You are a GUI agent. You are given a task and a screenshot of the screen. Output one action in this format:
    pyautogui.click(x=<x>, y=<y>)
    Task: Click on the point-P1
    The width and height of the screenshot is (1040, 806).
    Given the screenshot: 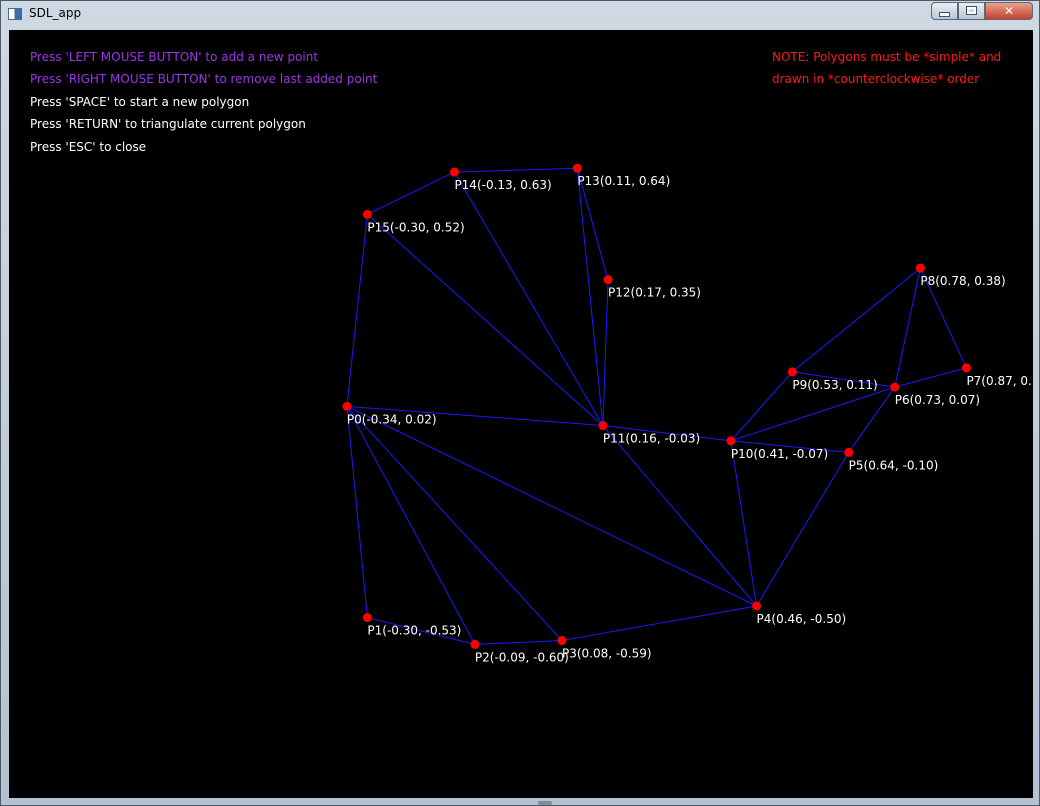 What is the action you would take?
    pyautogui.click(x=367, y=618)
    